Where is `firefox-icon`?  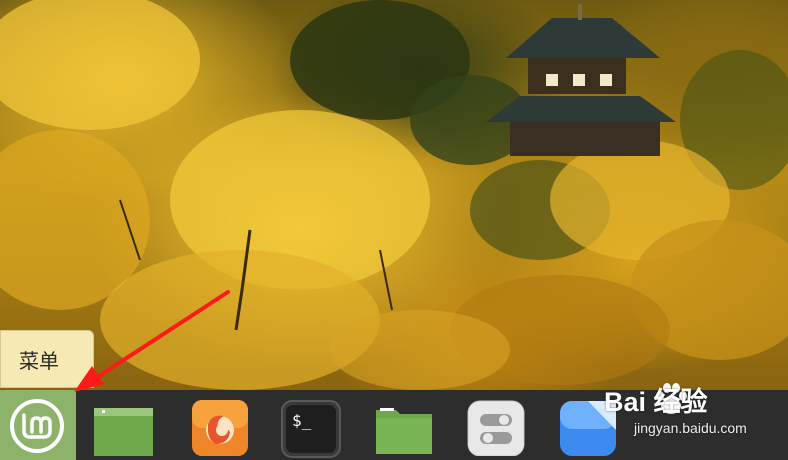
firefox-icon is located at coordinates (220, 428).